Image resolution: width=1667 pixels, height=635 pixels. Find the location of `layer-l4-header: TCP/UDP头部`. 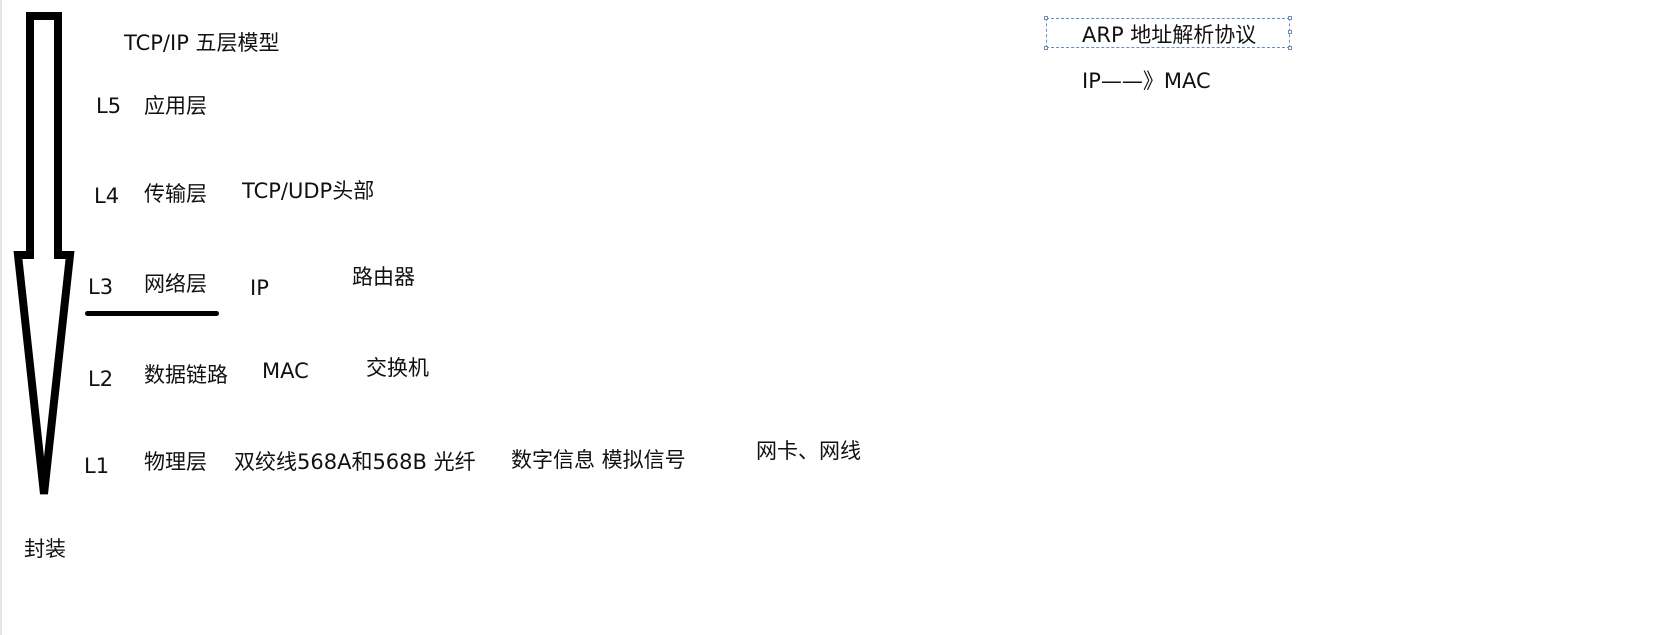

layer-l4-header: TCP/UDP头部 is located at coordinates (308, 191).